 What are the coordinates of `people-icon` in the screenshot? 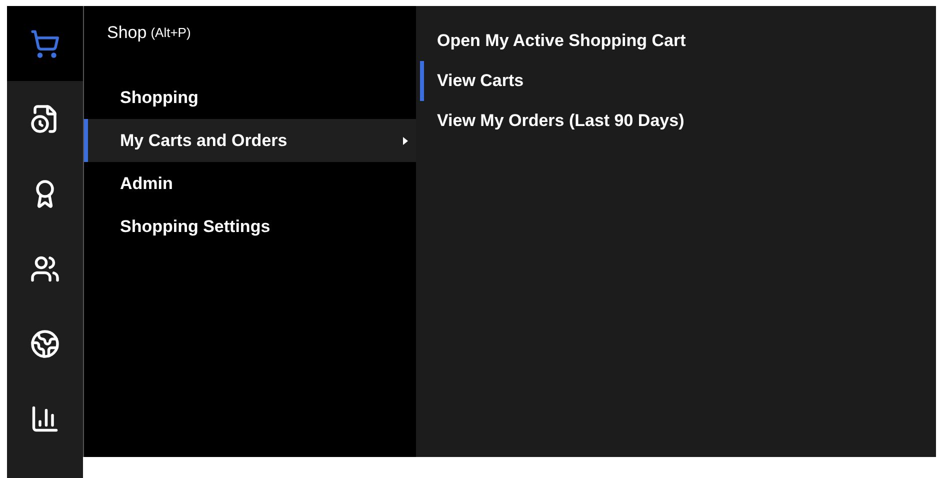 It's located at (45, 269).